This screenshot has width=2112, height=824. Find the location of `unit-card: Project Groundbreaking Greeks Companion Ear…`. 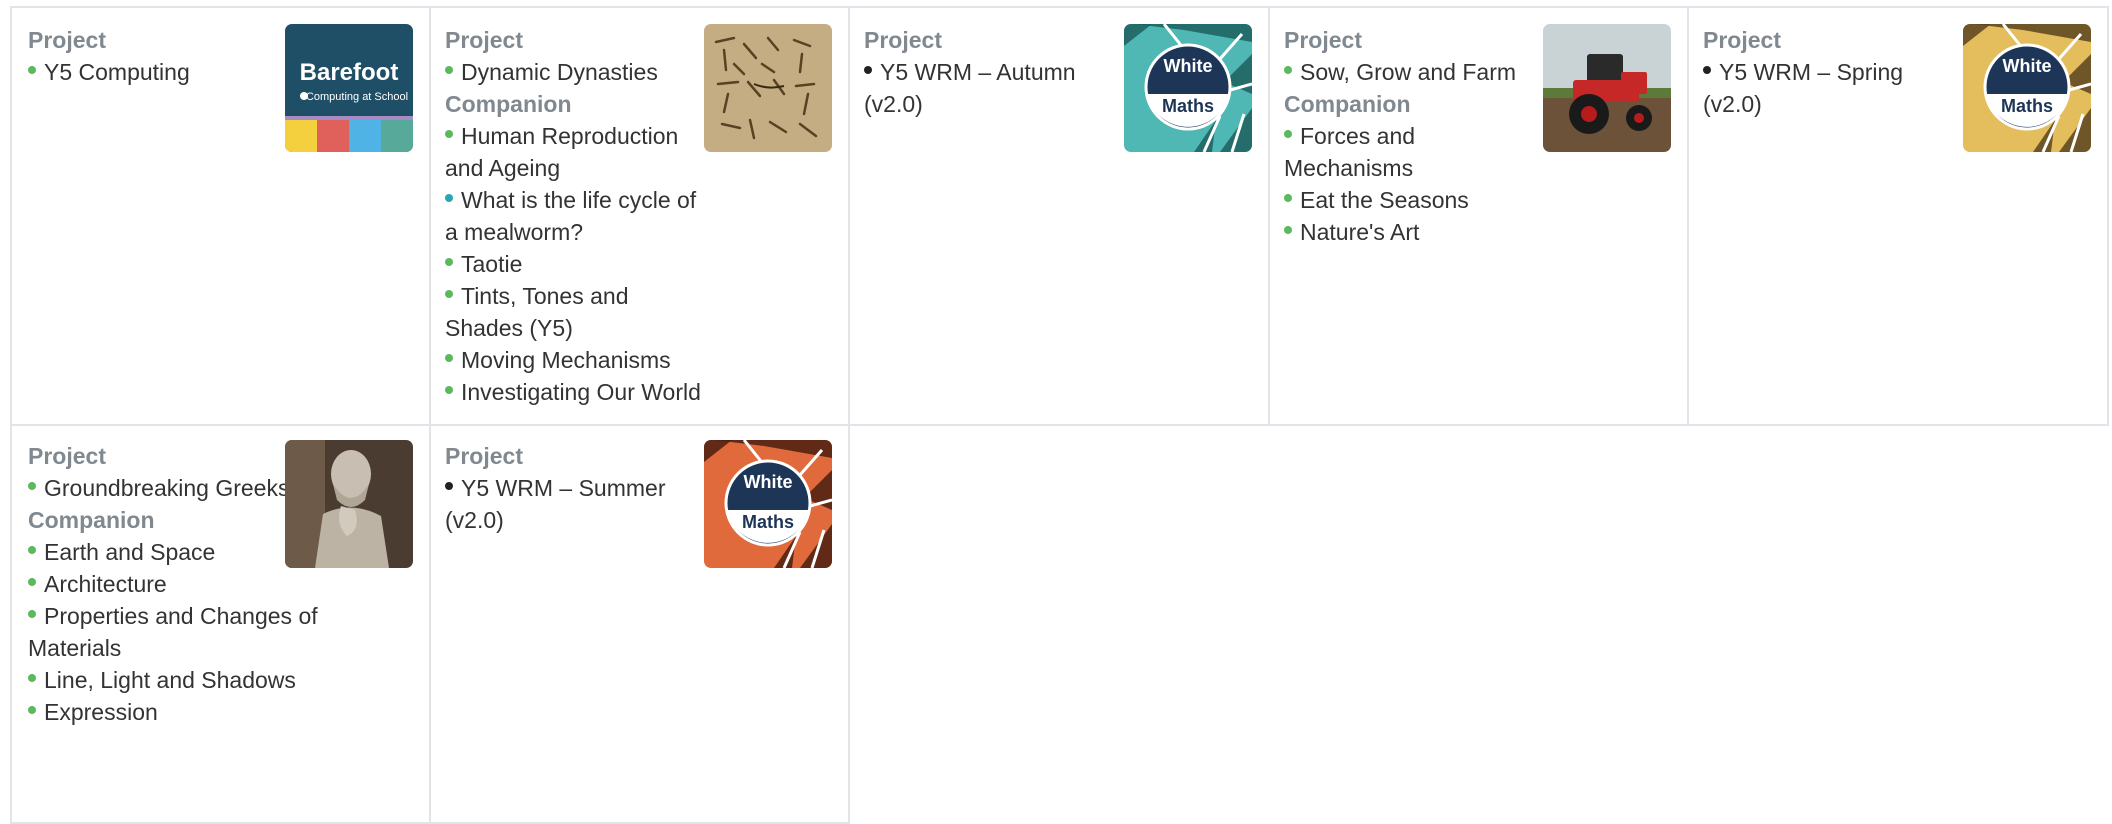

unit-card: Project Groundbreaking Greeks Companion Ear… is located at coordinates (220, 624).